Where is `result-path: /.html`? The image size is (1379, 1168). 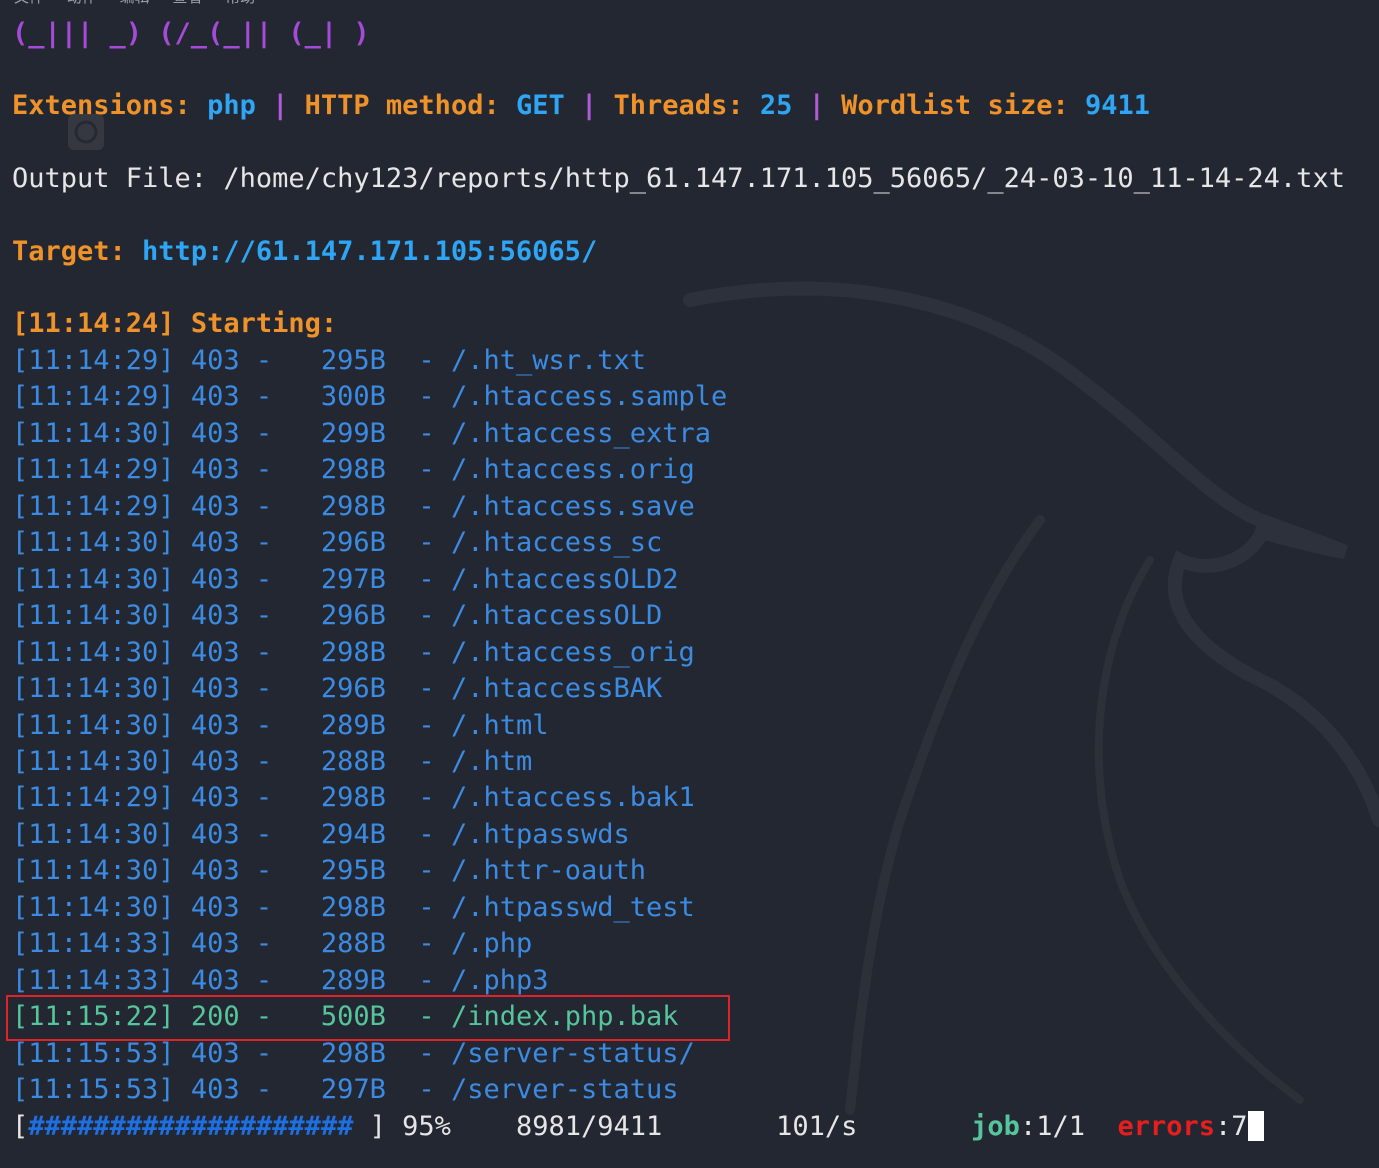
result-path: /.html is located at coordinates (499, 725).